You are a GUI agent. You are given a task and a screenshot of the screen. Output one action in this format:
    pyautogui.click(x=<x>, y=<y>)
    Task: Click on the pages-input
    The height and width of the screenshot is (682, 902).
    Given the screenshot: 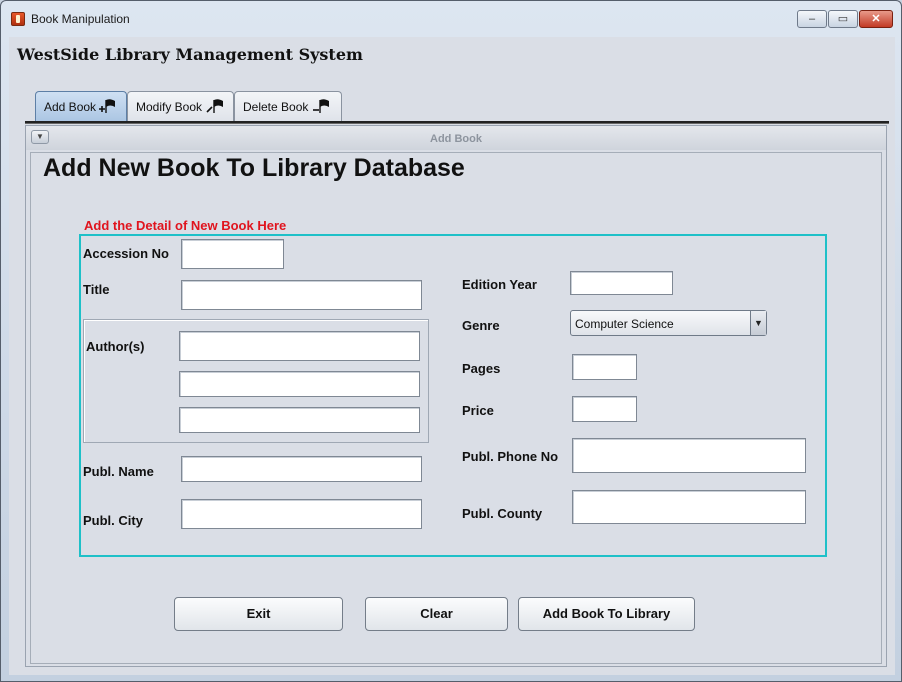 What is the action you would take?
    pyautogui.click(x=604, y=367)
    